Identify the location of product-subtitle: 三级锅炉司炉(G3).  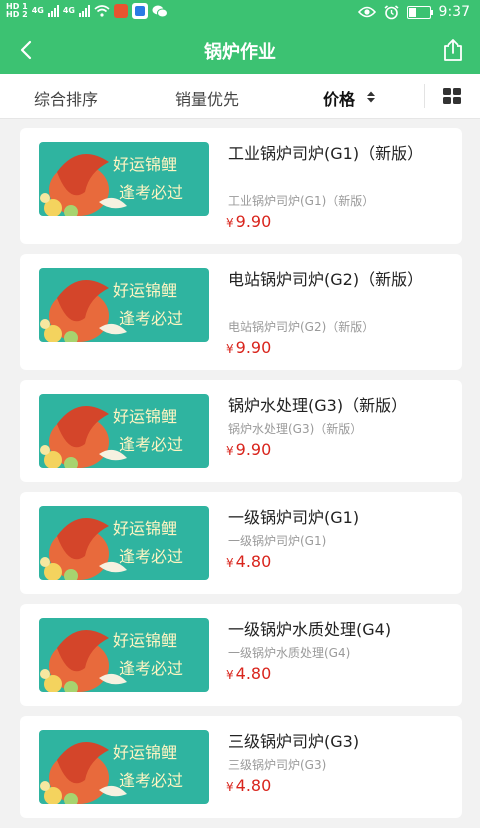
(277, 765).